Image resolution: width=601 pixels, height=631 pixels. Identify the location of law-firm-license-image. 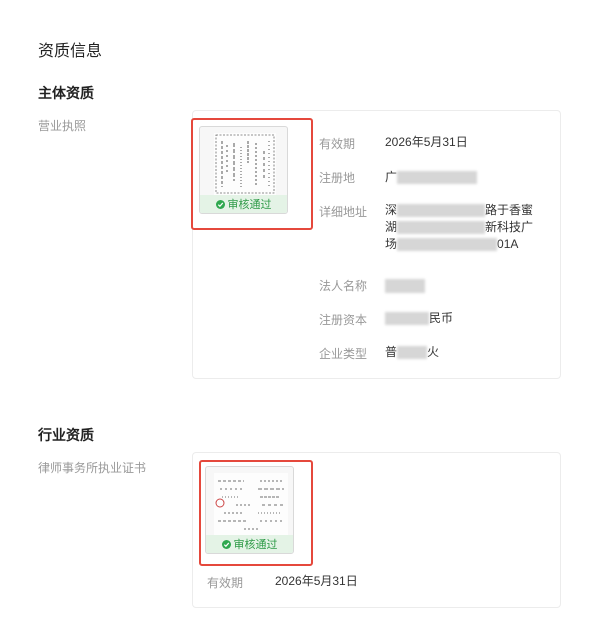
(251, 504).